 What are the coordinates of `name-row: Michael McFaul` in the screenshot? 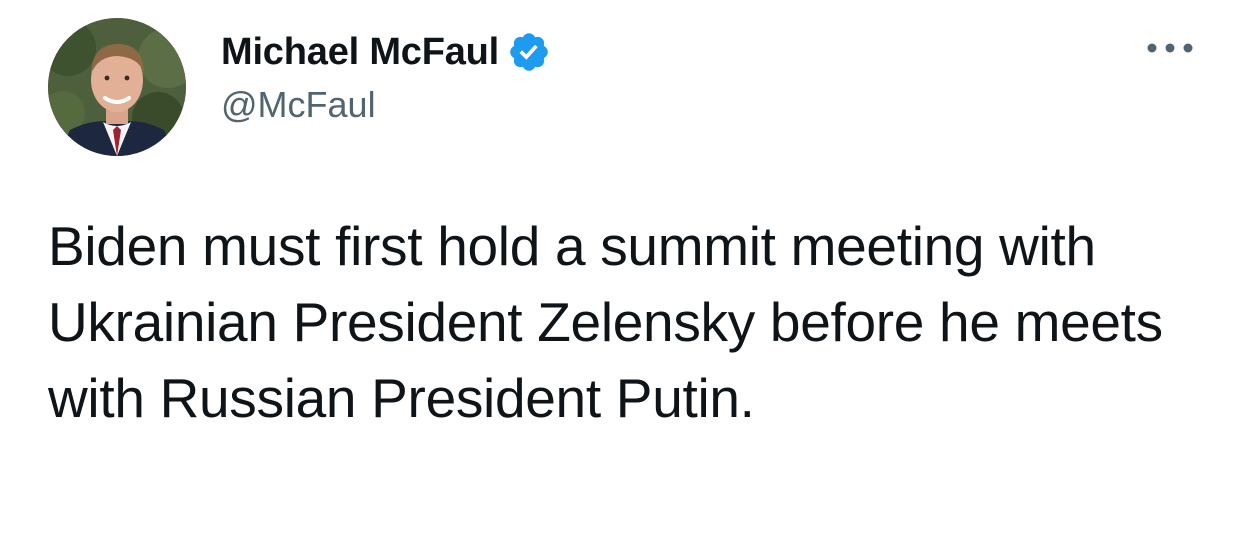 It's located at (386, 52).